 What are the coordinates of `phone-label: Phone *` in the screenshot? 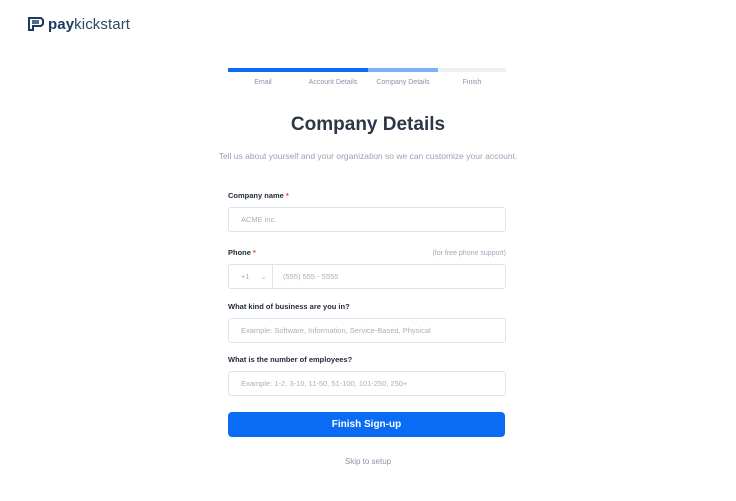 It's located at (242, 252).